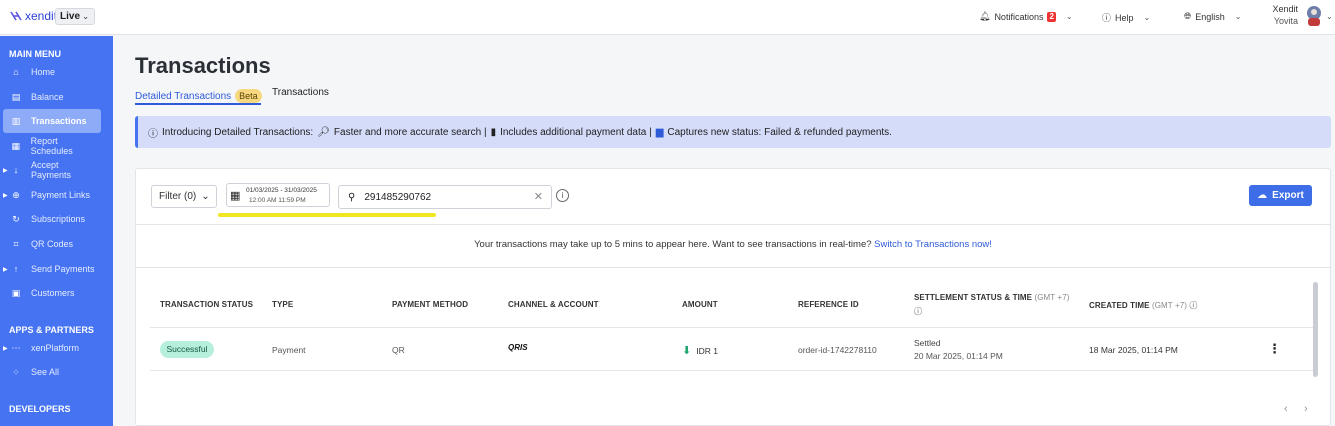 The width and height of the screenshot is (1335, 426). I want to click on xendit-logo: xendit, so click(33, 16).